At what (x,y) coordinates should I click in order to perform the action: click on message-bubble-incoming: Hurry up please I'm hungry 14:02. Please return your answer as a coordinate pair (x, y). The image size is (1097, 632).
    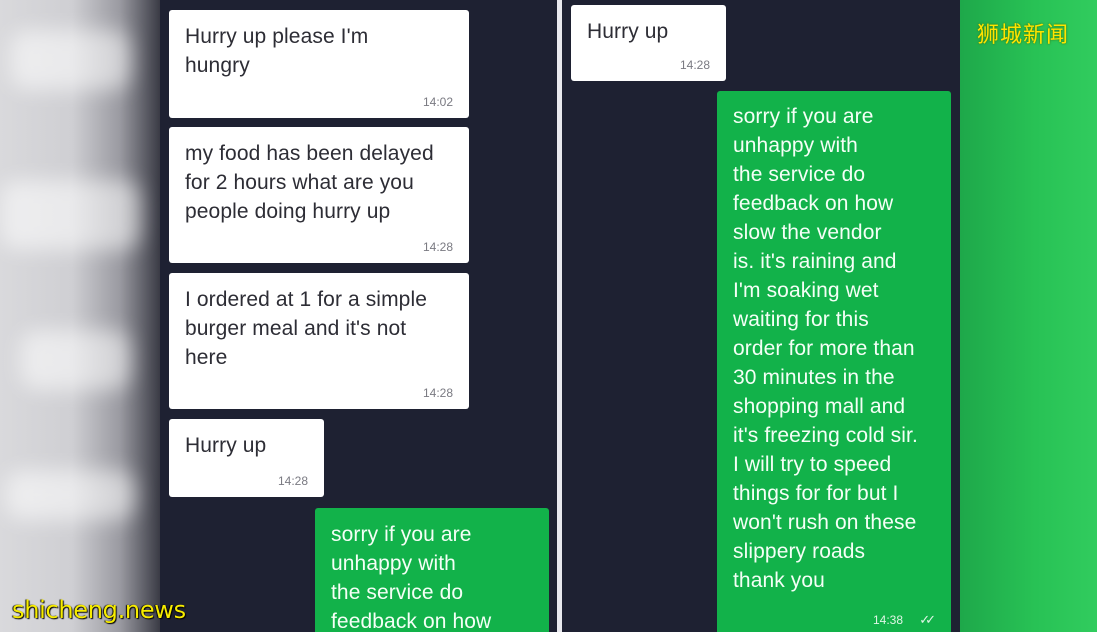
    Looking at the image, I should click on (319, 64).